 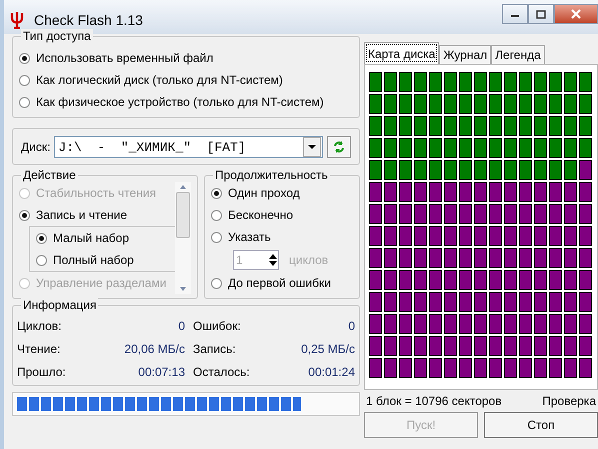 I want to click on info-value: 00:07:13, so click(x=161, y=371).